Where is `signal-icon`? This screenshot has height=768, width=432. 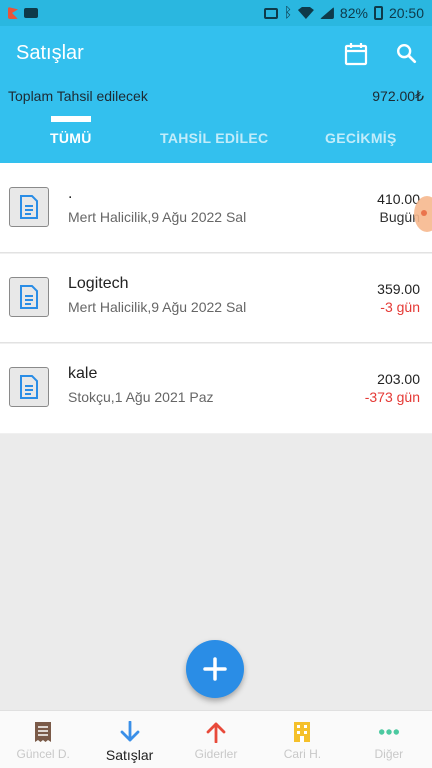
signal-icon is located at coordinates (326, 13).